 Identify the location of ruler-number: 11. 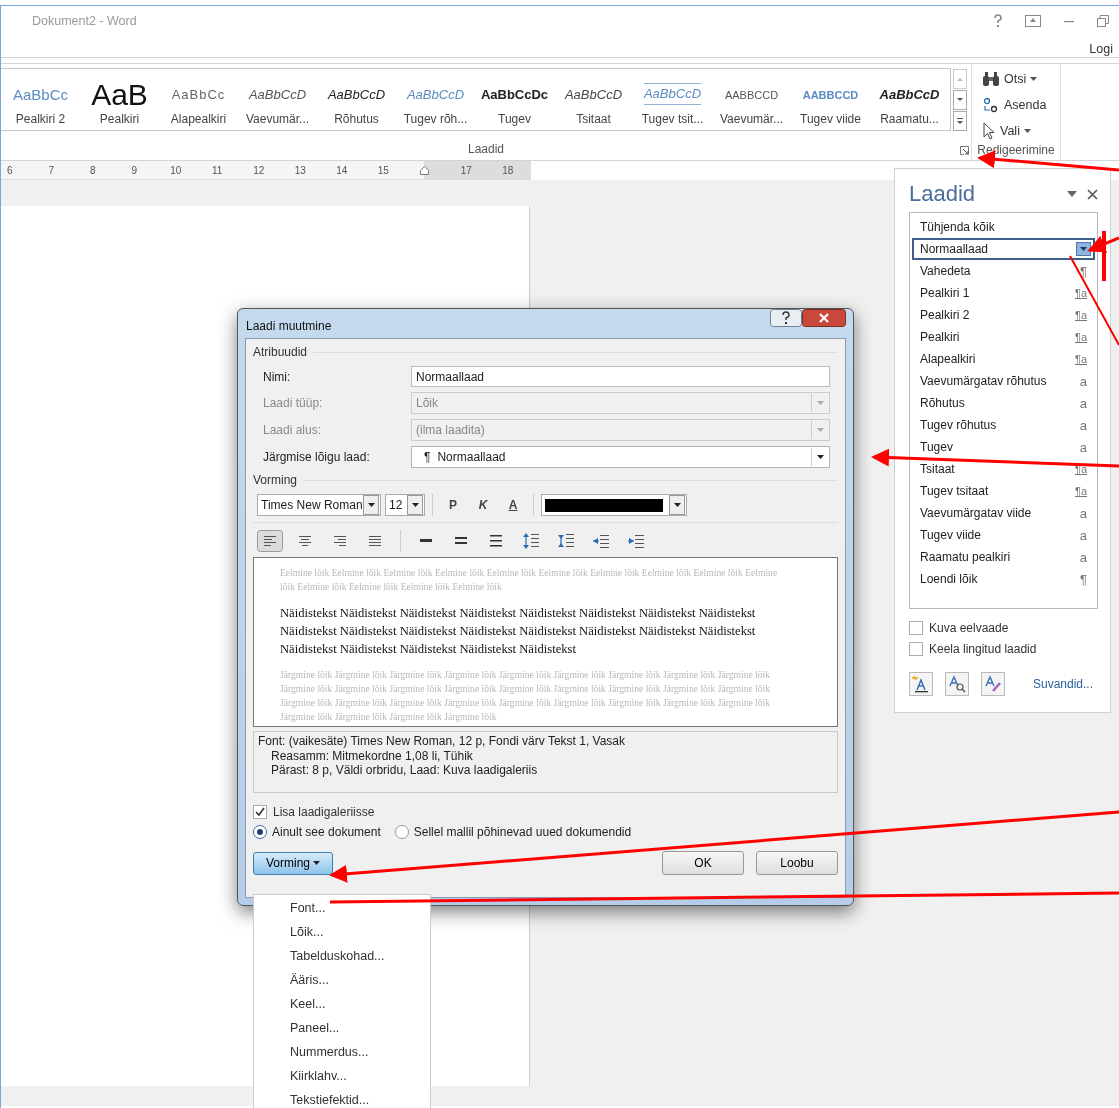
(217, 170).